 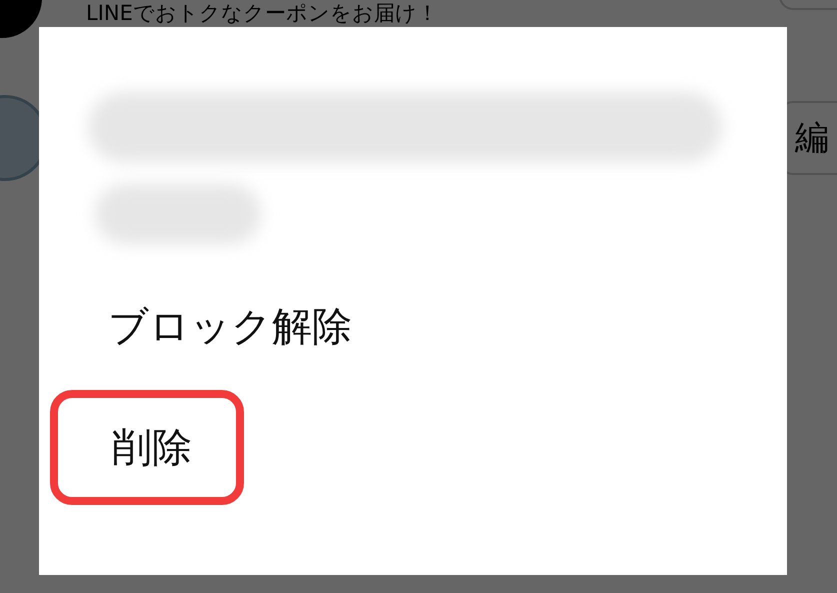 What do you see at coordinates (147, 447) in the screenshot?
I see `menu-item: 削除` at bounding box center [147, 447].